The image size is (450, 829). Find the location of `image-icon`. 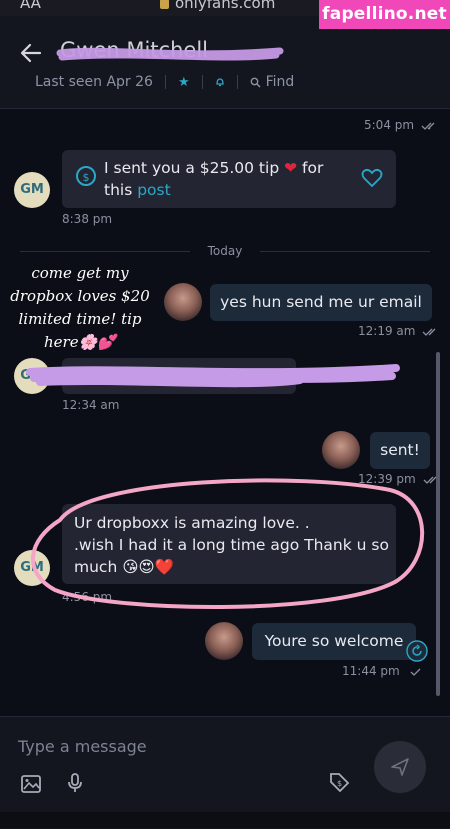

image-icon is located at coordinates (31, 784).